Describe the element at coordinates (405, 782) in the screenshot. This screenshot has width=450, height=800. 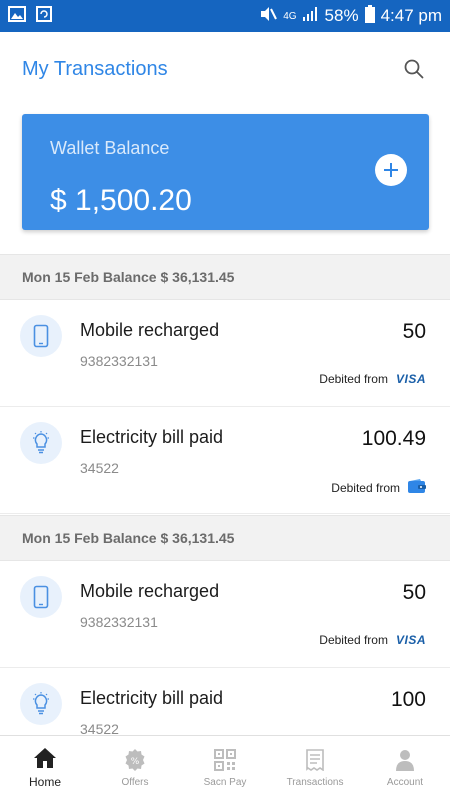
I see `nav-account-label: Account` at that location.